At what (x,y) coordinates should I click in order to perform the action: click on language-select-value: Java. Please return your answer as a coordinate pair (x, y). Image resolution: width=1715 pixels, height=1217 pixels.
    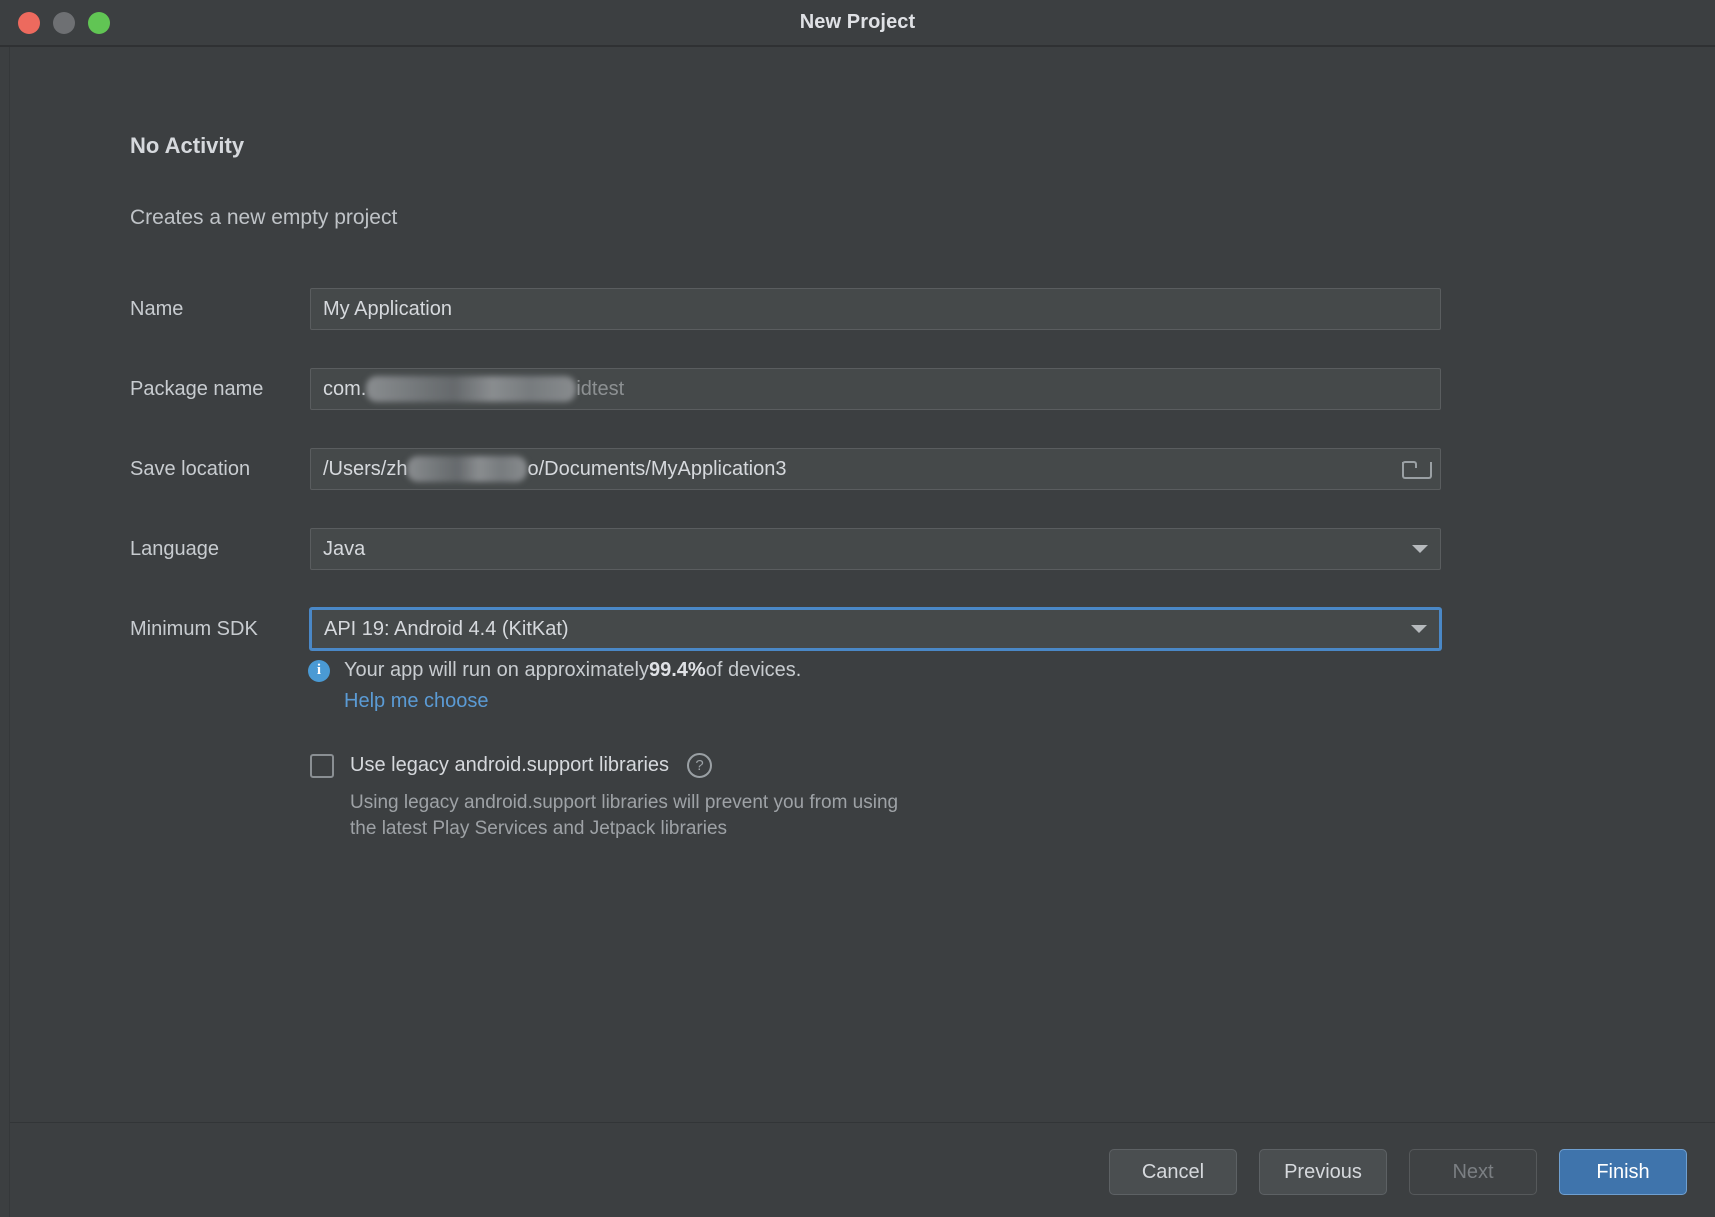
    Looking at the image, I should click on (344, 548).